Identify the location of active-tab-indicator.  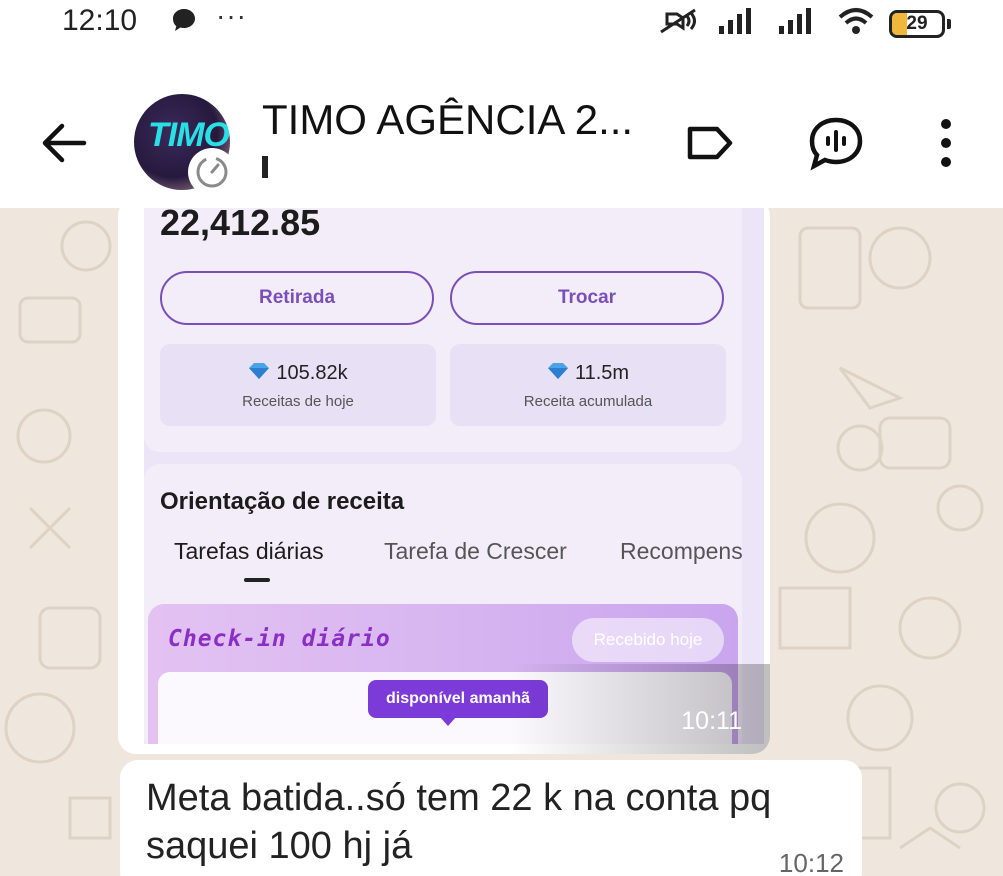
(257, 580).